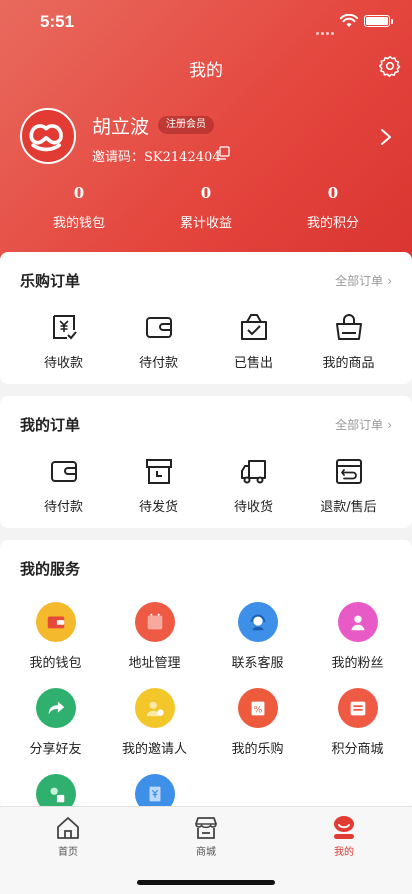 The height and width of the screenshot is (894, 412). I want to click on tab-home: 首页, so click(68, 836).